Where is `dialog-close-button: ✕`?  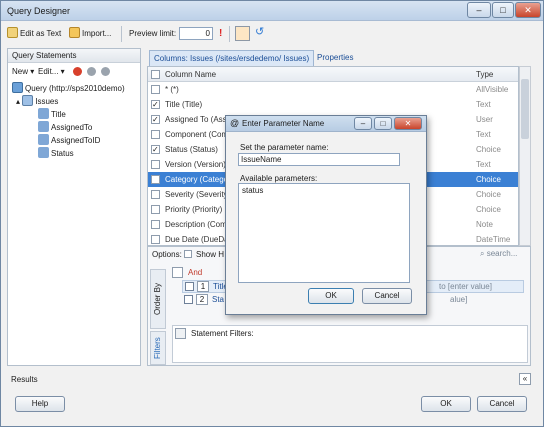
dialog-close-button: ✕ is located at coordinates (408, 123).